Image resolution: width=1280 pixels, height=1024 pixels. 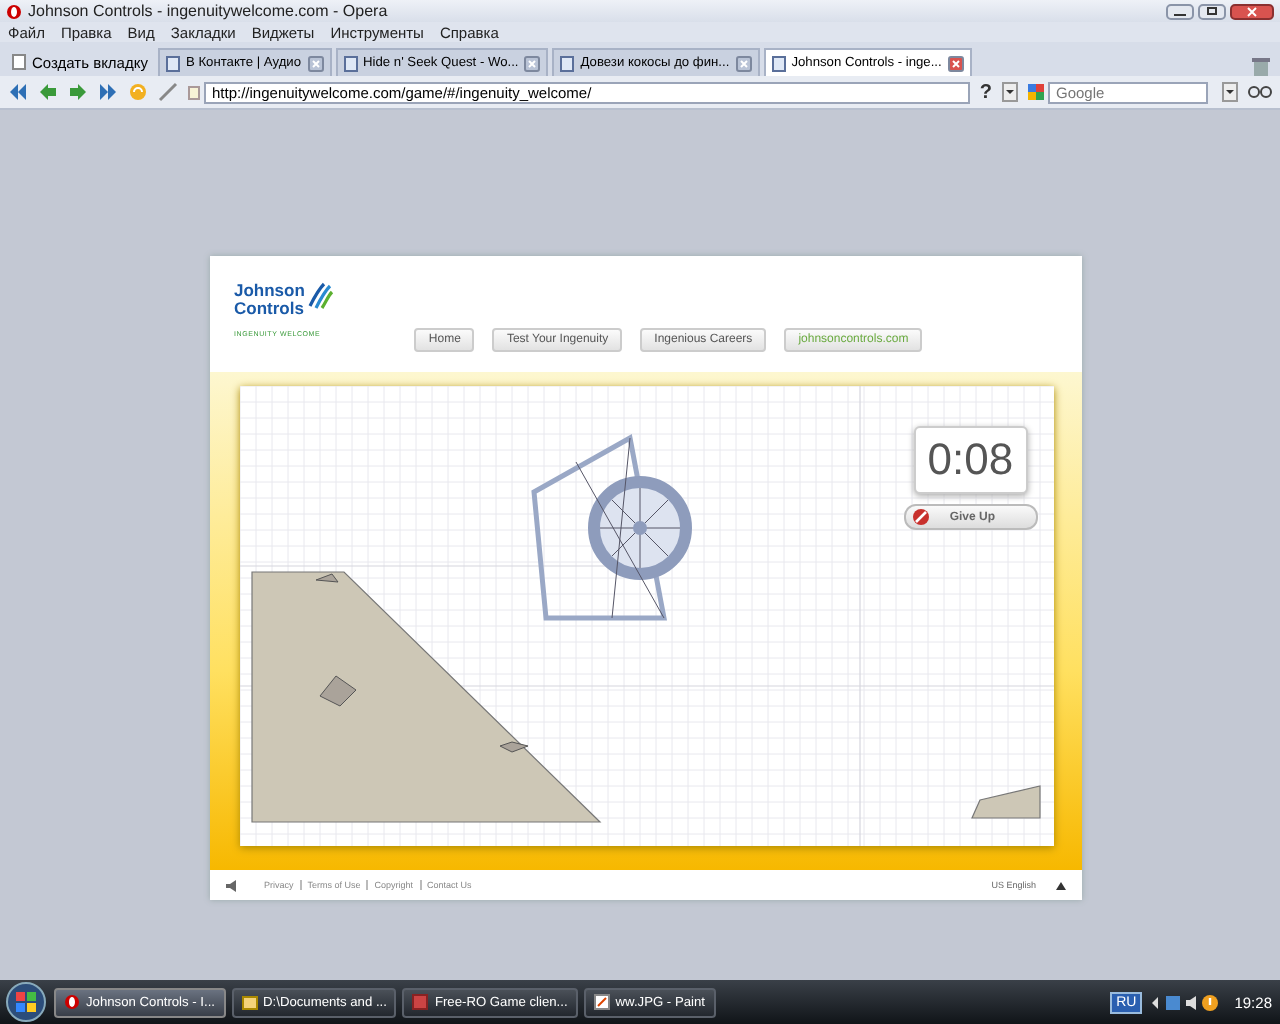 What do you see at coordinates (1212, 11) in the screenshot?
I see `maximize-button` at bounding box center [1212, 11].